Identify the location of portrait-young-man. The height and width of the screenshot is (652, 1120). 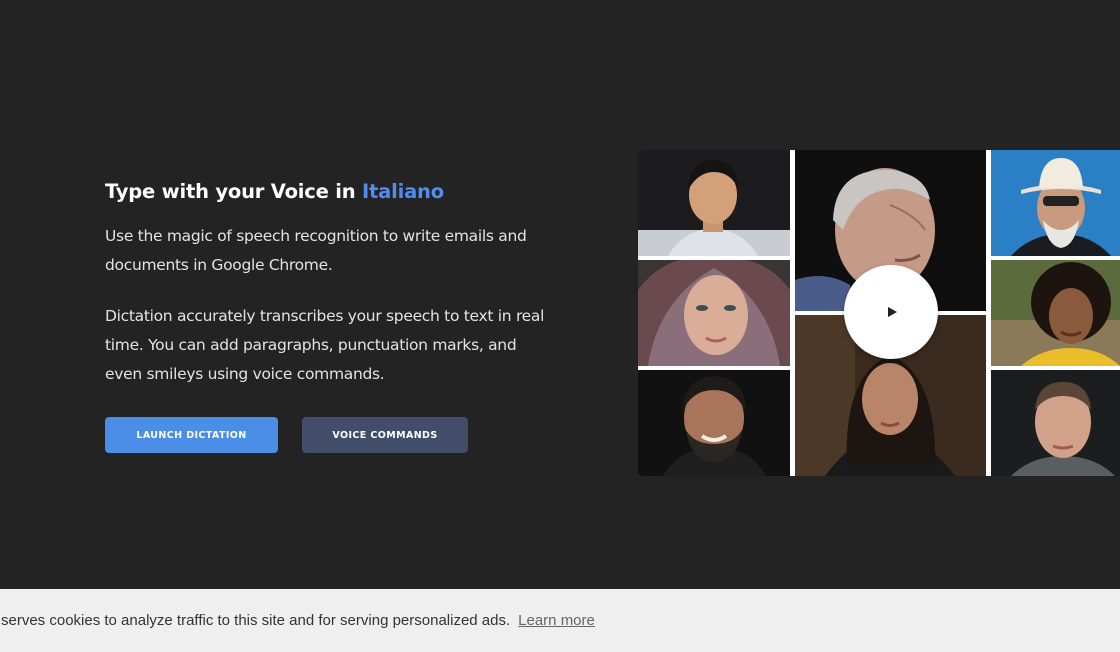
(714, 203).